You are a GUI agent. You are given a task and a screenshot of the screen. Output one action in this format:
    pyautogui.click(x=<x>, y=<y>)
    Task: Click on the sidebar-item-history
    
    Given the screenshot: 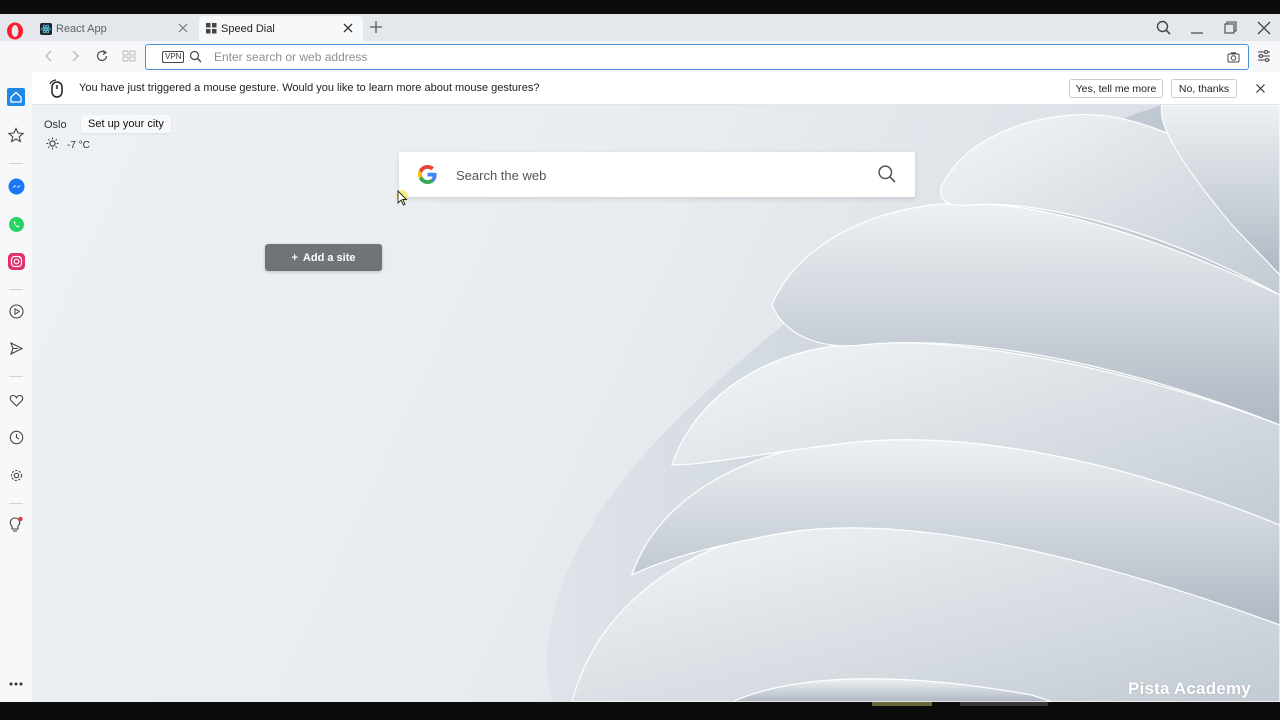 What is the action you would take?
    pyautogui.click(x=16, y=437)
    